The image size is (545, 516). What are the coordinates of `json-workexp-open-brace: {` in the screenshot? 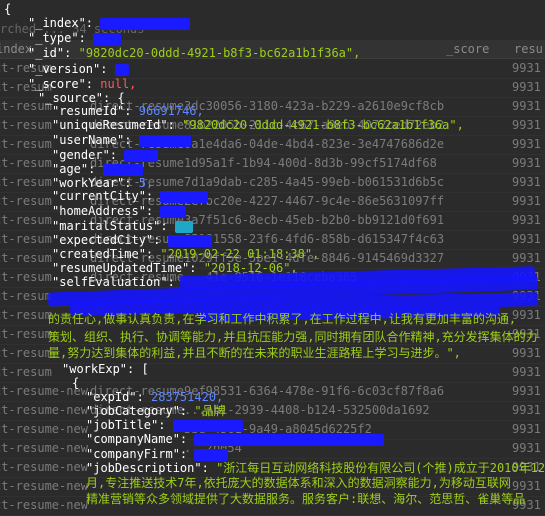 It's located at (76, 383).